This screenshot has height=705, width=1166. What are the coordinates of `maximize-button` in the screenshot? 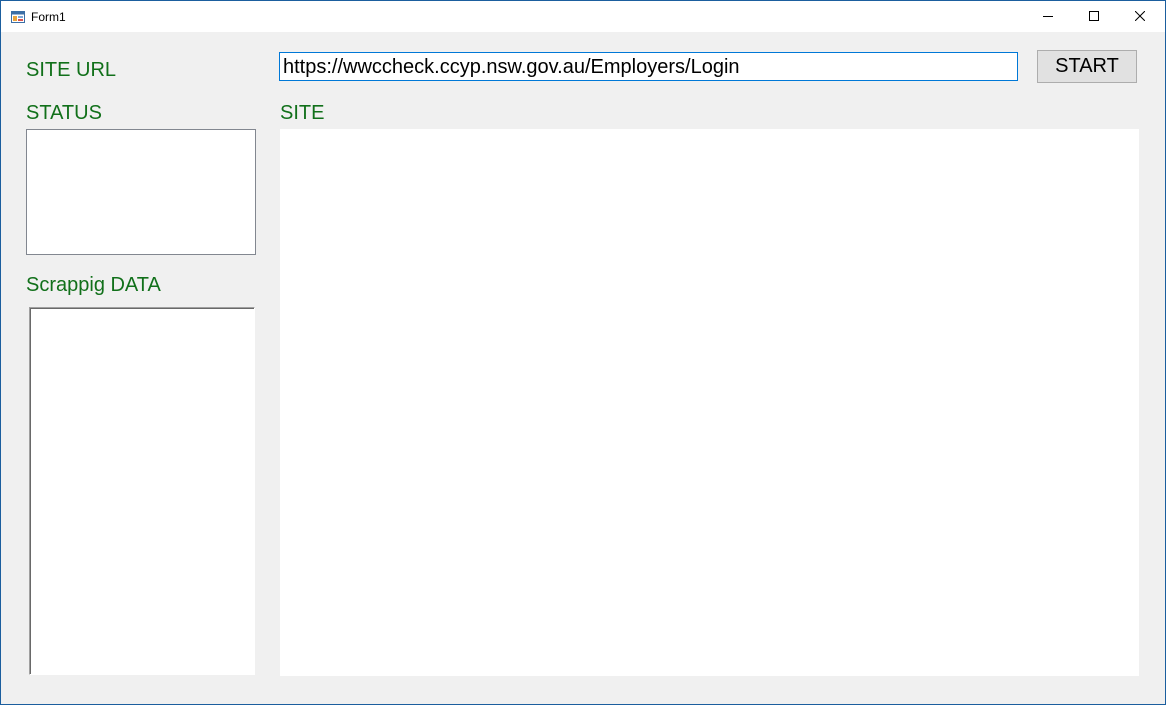 It's located at (1094, 16).